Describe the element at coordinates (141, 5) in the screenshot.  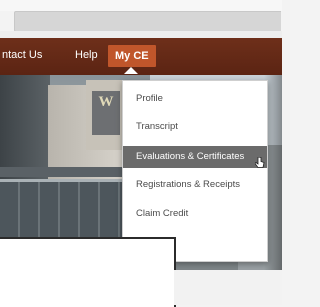
I see `browser-top-strip` at that location.